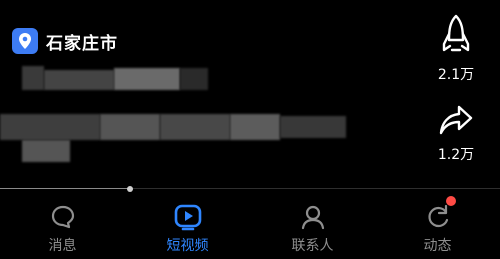  I want to click on video-icon, so click(188, 217).